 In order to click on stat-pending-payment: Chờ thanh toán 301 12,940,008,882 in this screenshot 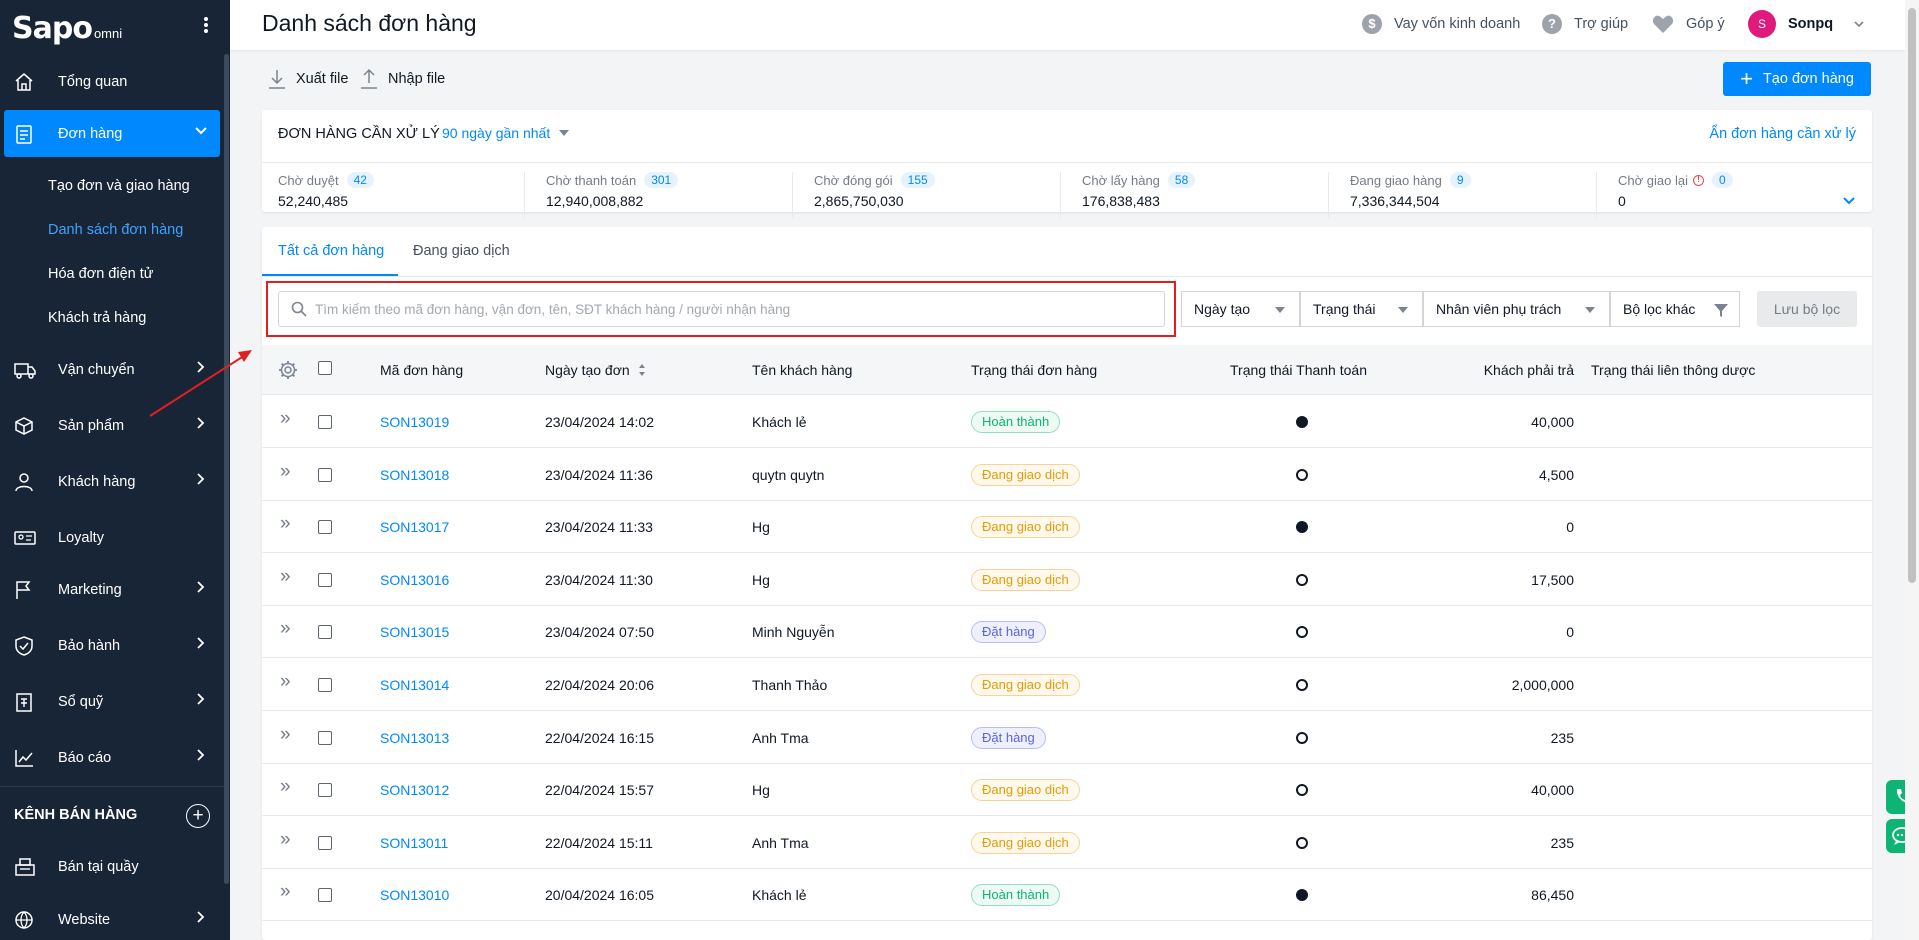, I will do `click(664, 197)`.